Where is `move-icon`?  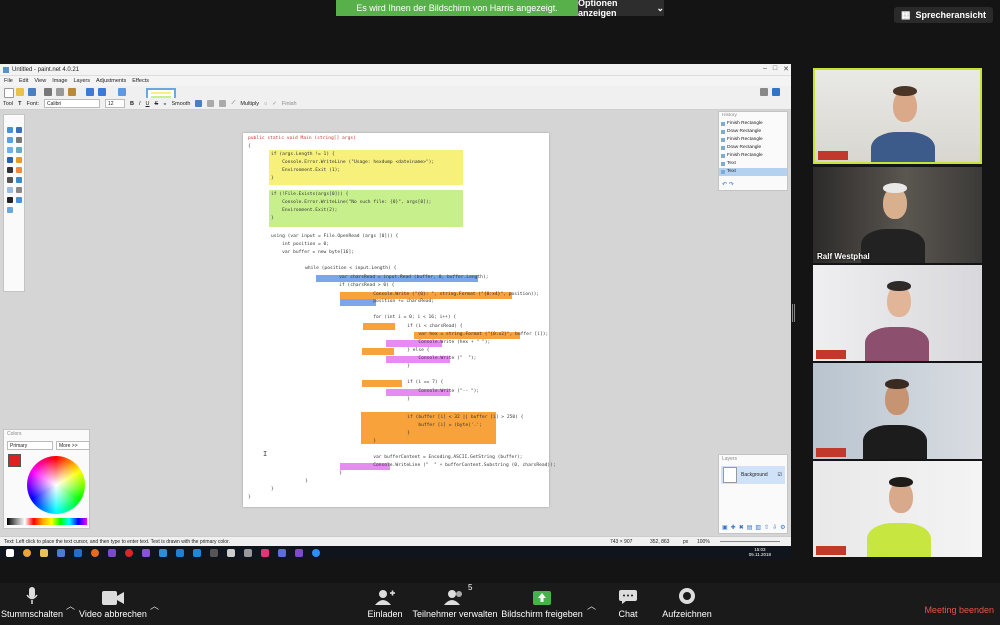
move-icon is located at coordinates (19, 130).